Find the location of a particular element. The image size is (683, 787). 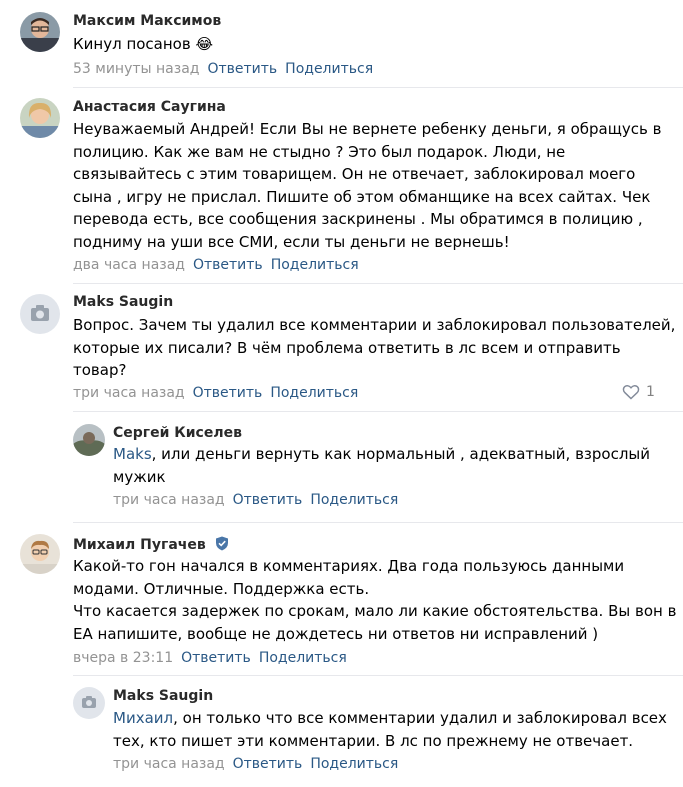

comment-author: Анастасия Саугина is located at coordinates (149, 107).